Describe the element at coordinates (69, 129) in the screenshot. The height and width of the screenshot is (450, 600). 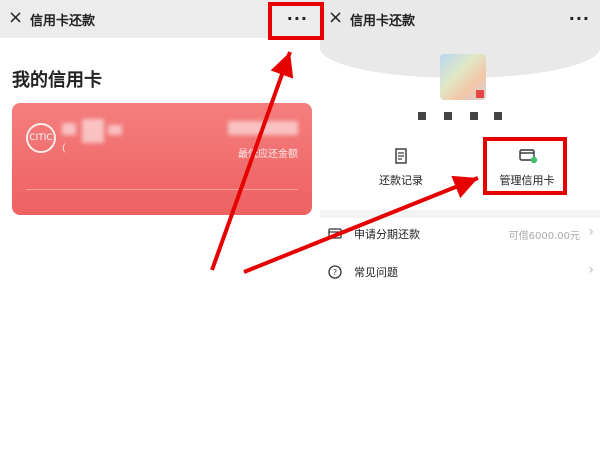
I see `card-name-blur` at that location.